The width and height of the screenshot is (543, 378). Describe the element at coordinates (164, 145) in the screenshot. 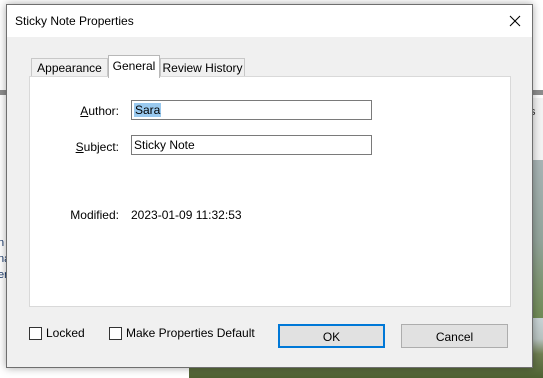

I see `subject-value: Sticky Note` at that location.